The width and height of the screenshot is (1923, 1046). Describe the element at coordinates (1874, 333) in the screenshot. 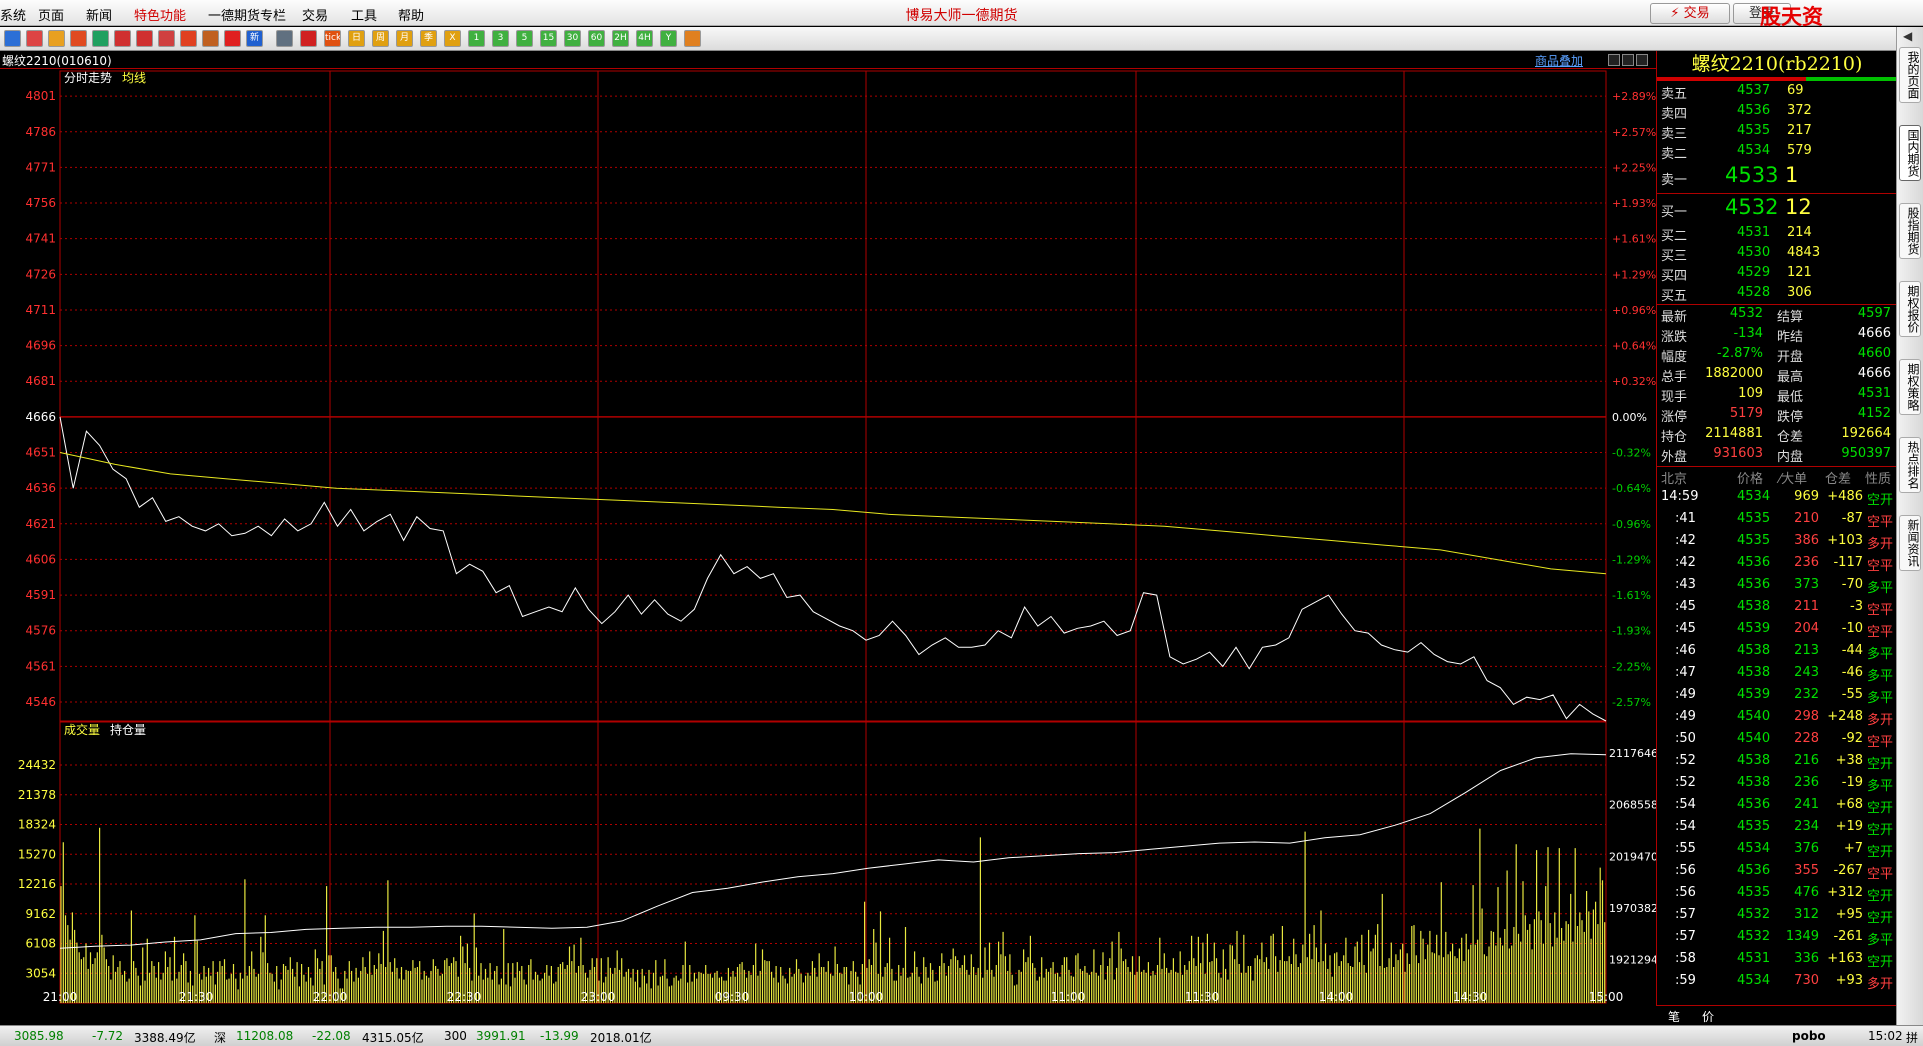

I see `stat-value: 4666` at that location.